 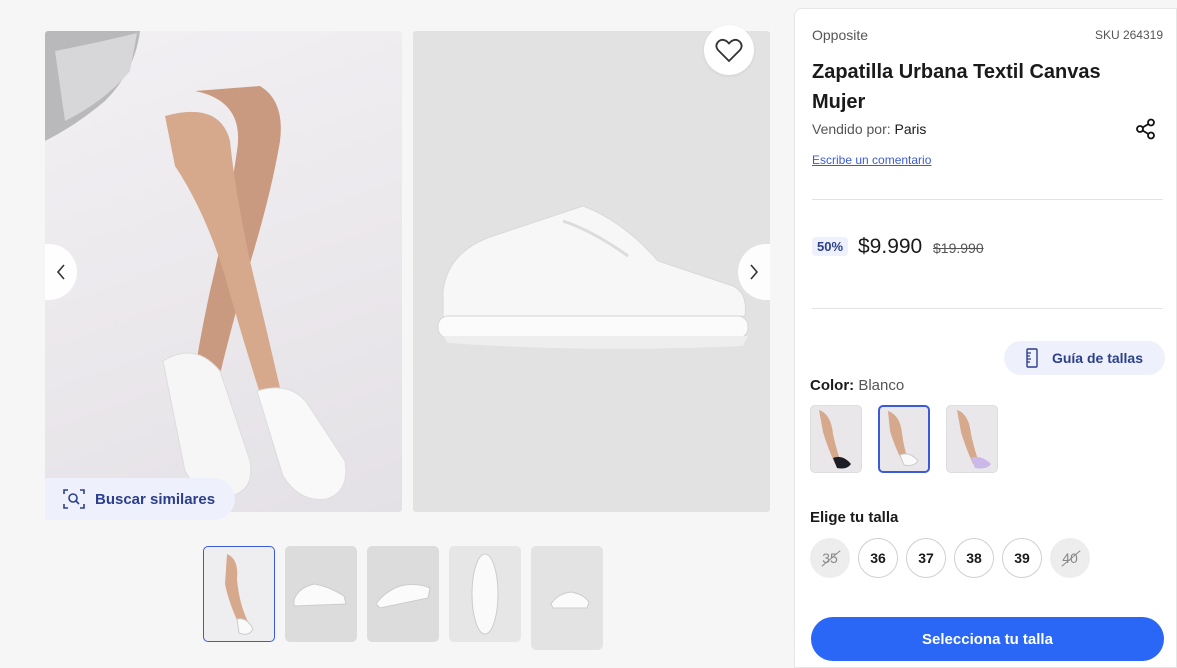 I want to click on heart-icon, so click(x=729, y=50).